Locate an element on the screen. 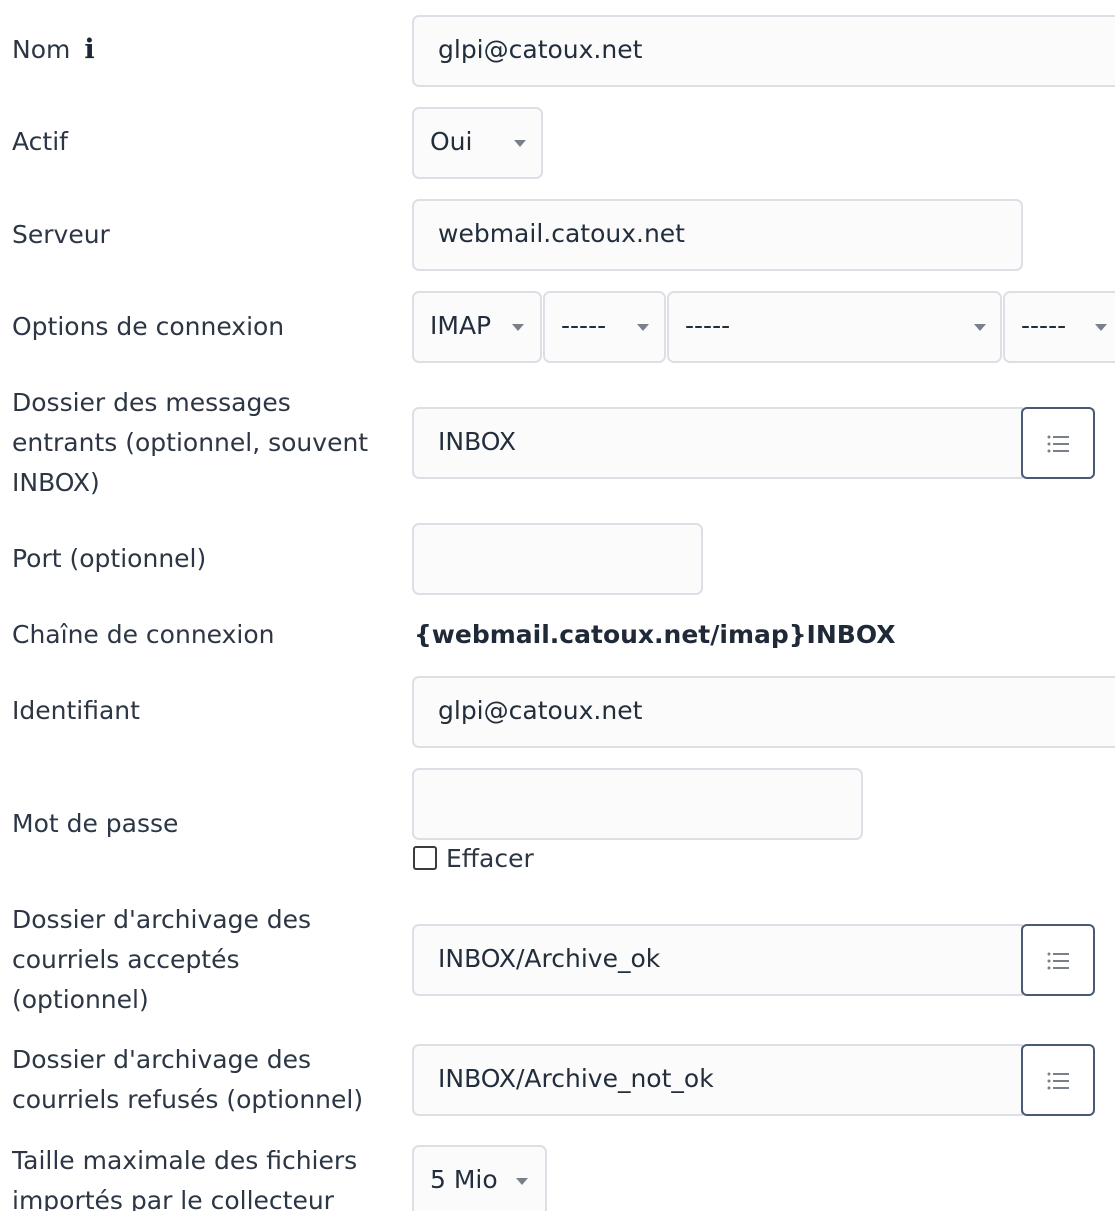 The width and height of the screenshot is (1115, 1211). protocol-select-value: IMAP is located at coordinates (461, 325).